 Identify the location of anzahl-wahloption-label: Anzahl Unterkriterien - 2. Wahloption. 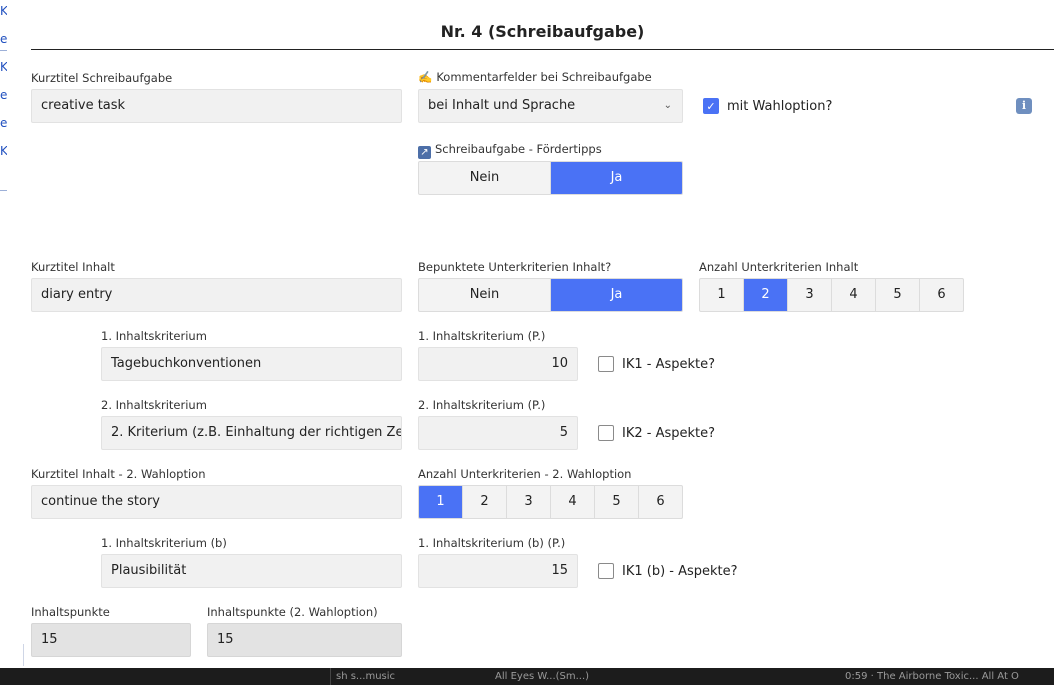
(525, 474).